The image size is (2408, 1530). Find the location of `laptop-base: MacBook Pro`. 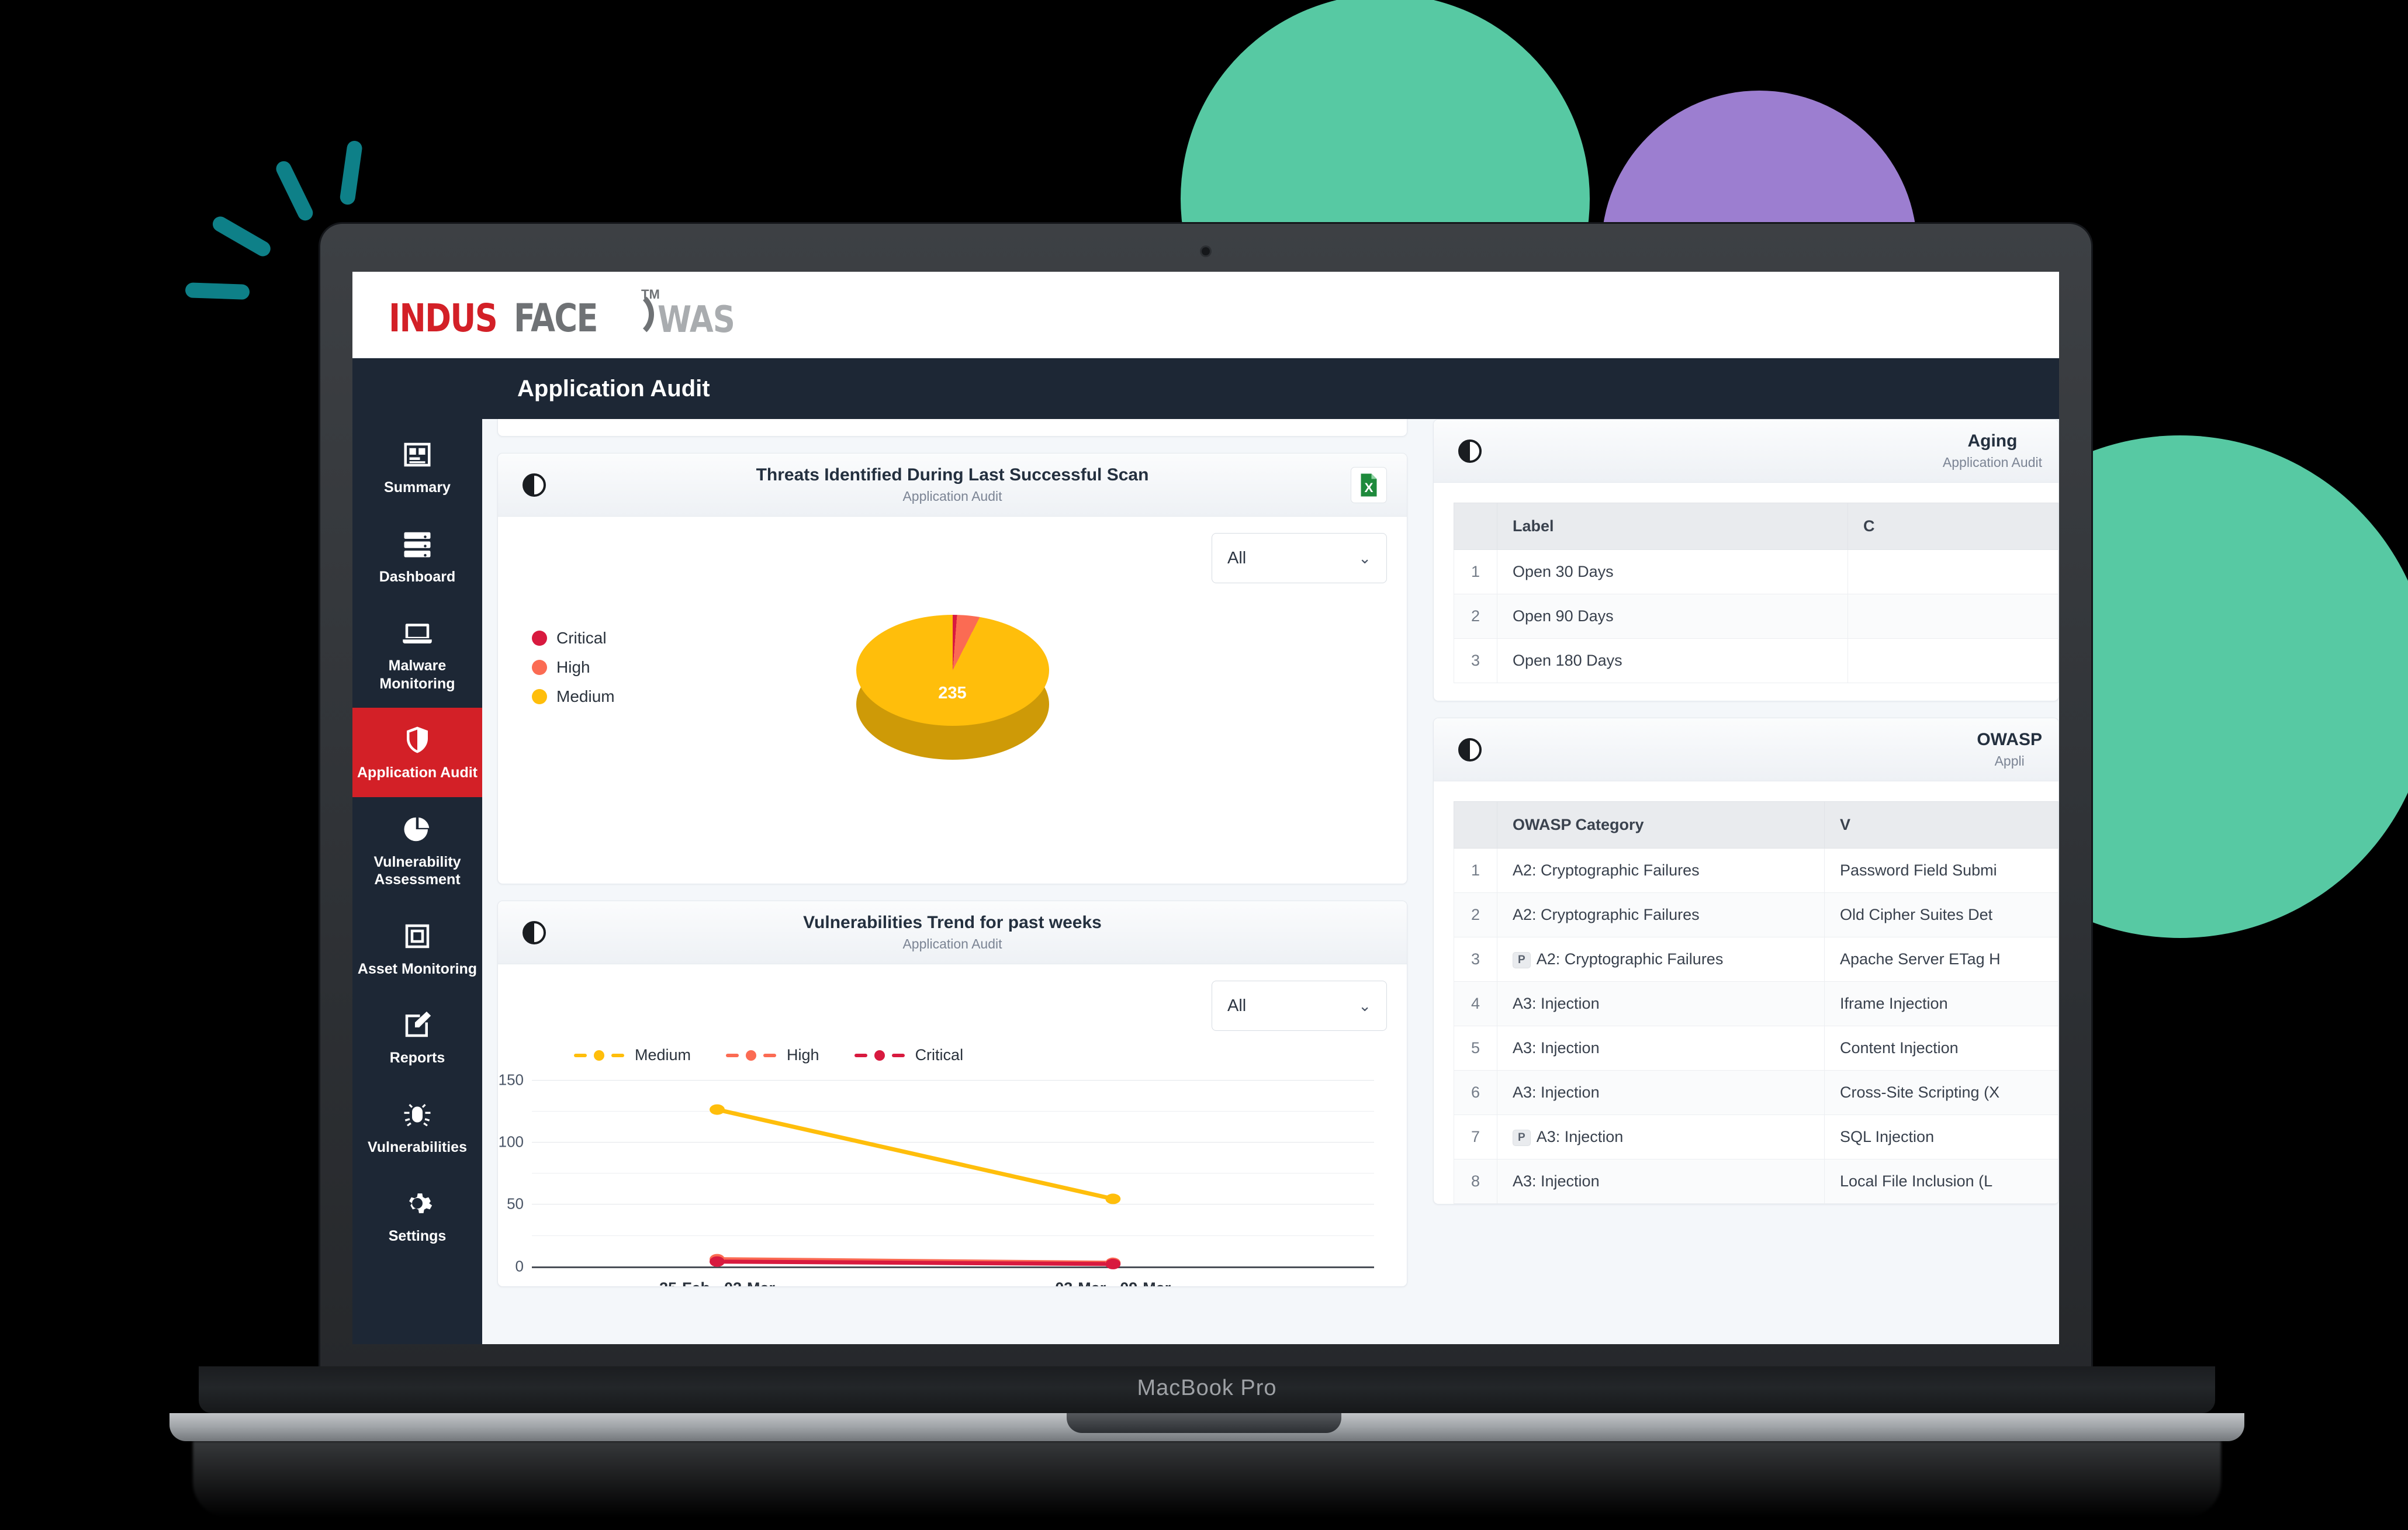

laptop-base: MacBook Pro is located at coordinates (1207, 1389).